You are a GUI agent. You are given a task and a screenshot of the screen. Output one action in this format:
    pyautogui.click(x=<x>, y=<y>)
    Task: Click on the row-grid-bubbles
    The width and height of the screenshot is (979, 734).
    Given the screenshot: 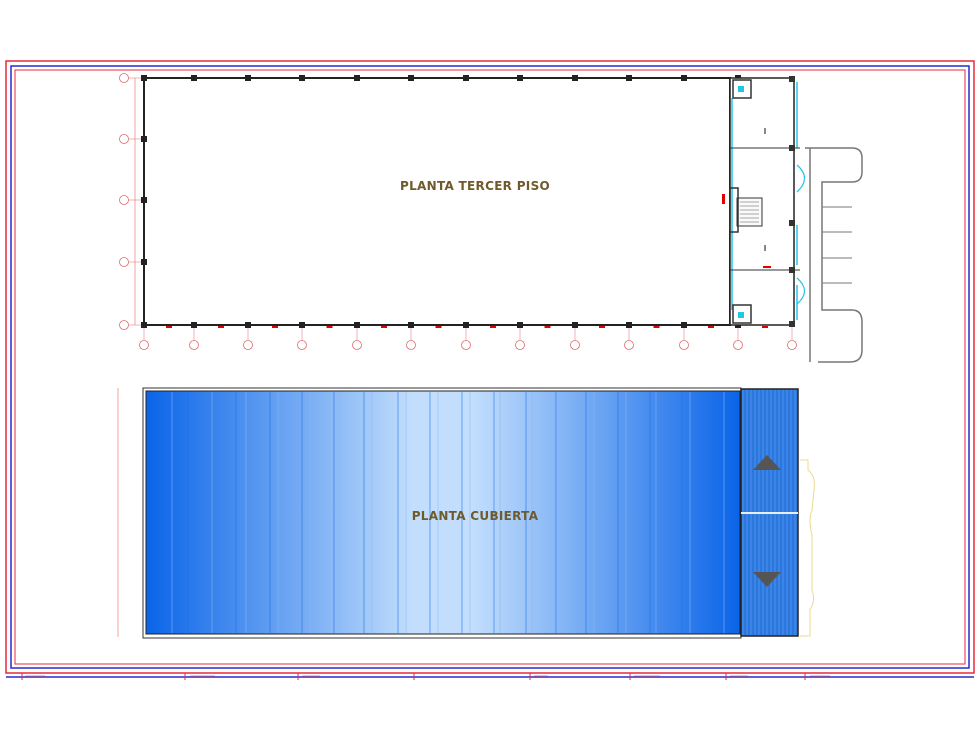 What is the action you would take?
    pyautogui.click(x=131, y=201)
    